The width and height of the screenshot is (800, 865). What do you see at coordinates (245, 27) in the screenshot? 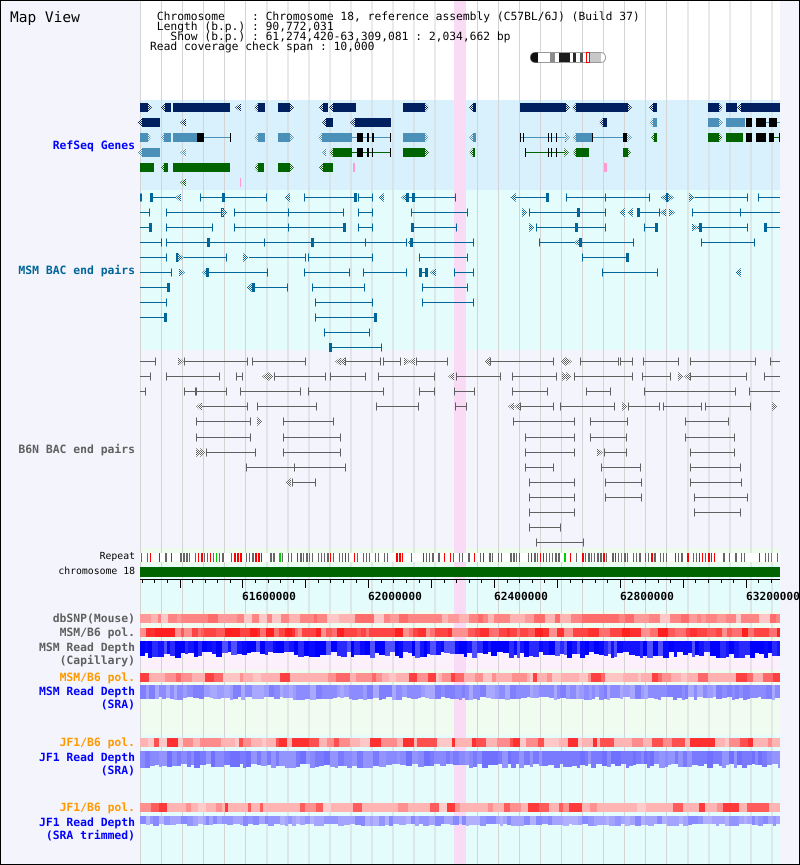
I see `info-line: Length (b.p.) : 90,772,031` at bounding box center [245, 27].